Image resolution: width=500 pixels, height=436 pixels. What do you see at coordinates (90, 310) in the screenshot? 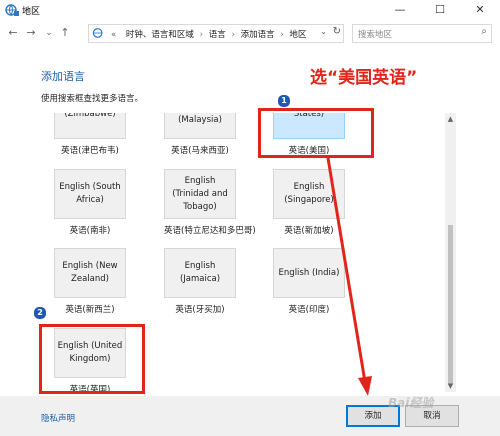
I see `tile-label: 英语(新西兰)` at bounding box center [90, 310].